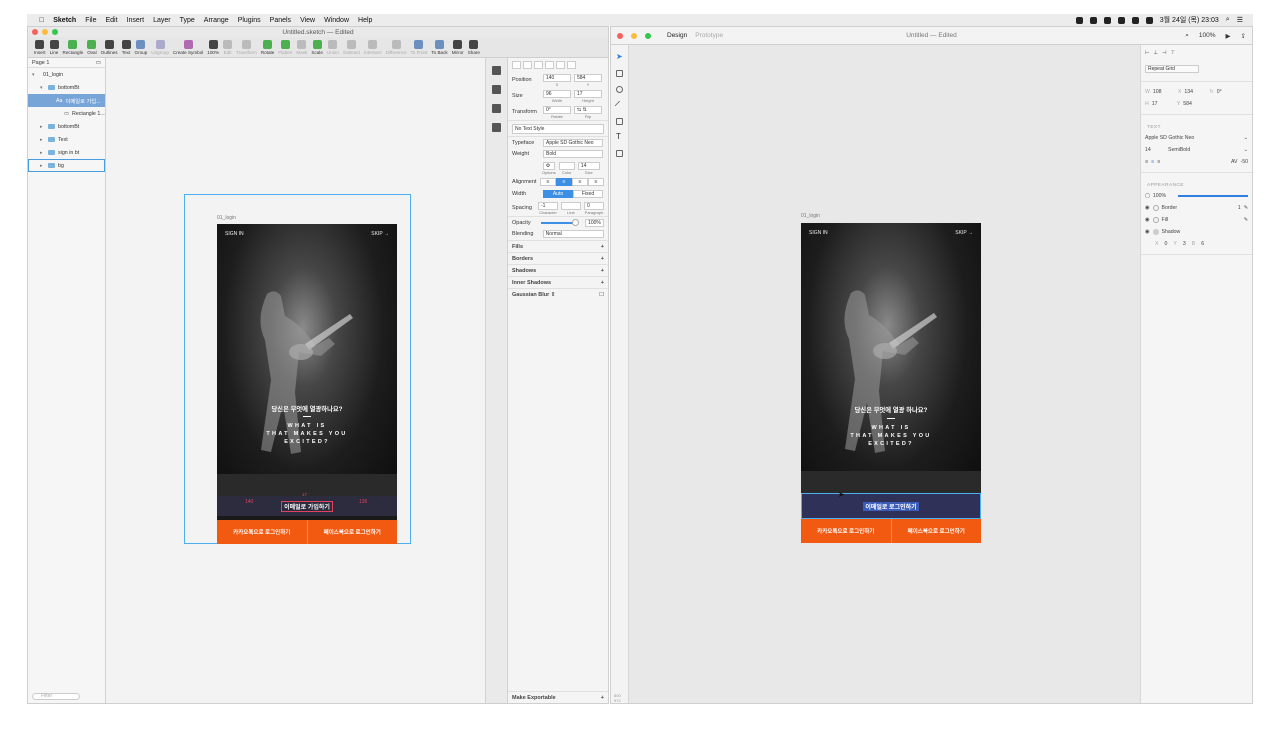  Describe the element at coordinates (98, 63) in the screenshot. I see `add-page-icon: ▭` at that location.